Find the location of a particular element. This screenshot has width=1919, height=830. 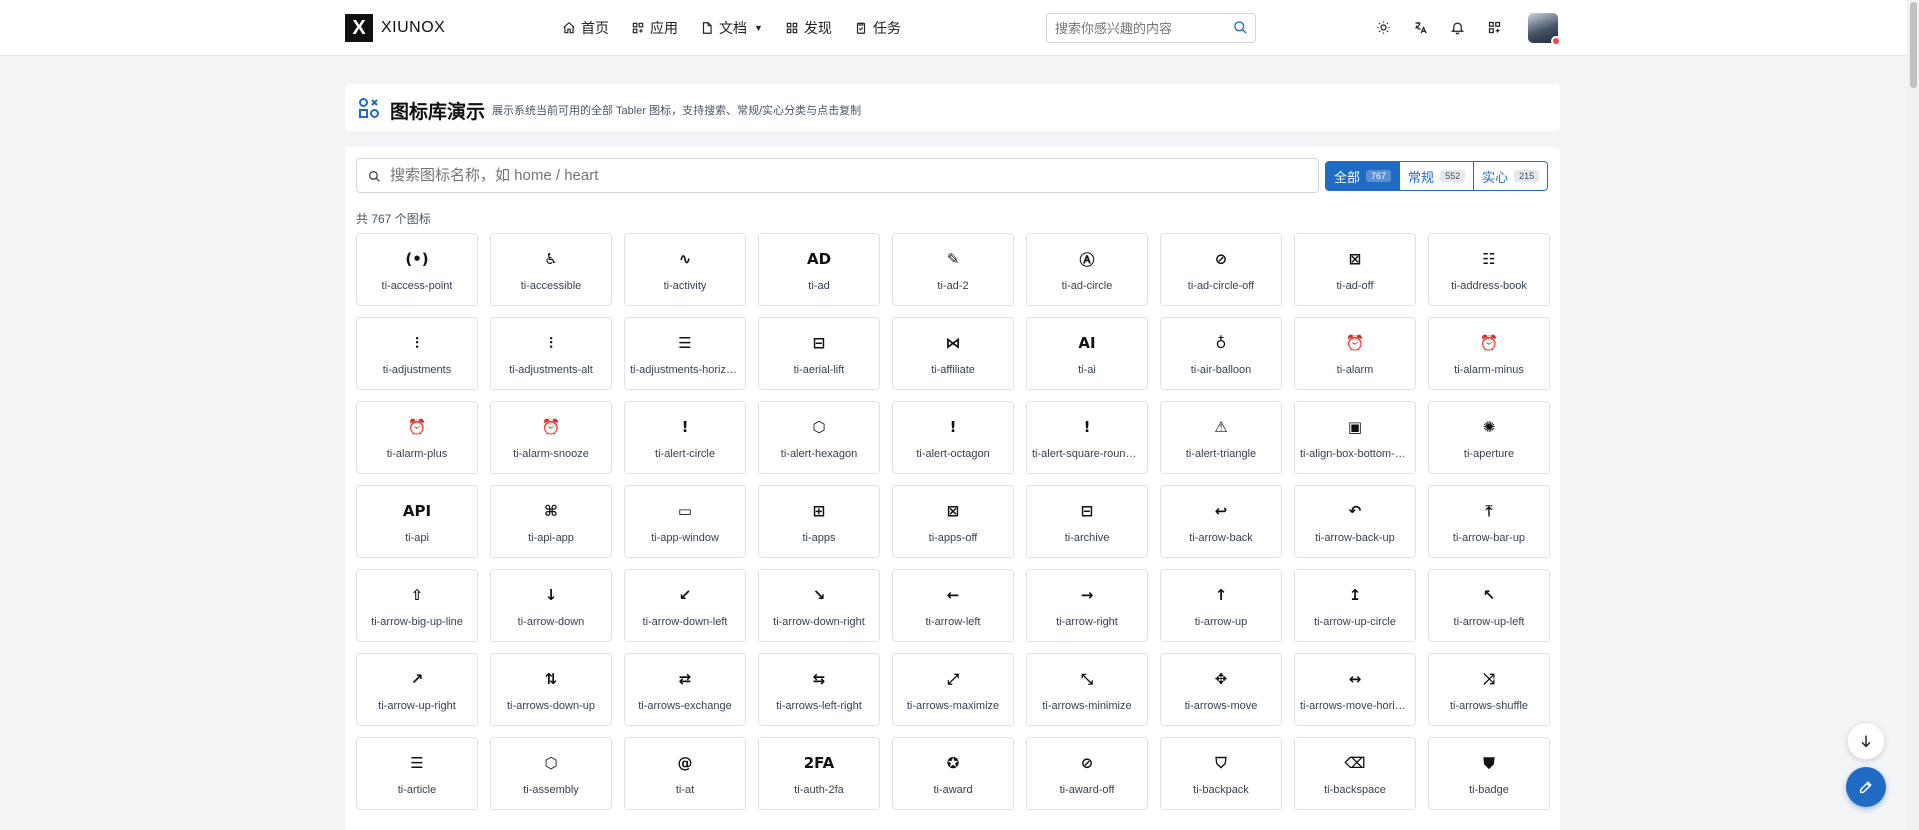

icon-tile: ✺ ti-aperture is located at coordinates (1489, 437).